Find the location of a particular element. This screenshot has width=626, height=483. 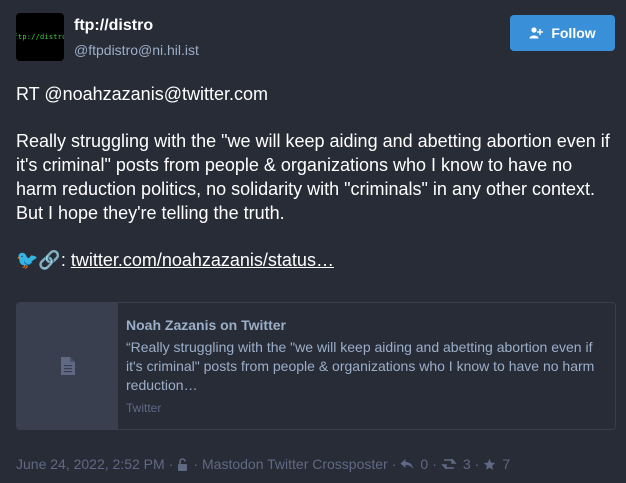

card-thumbnail is located at coordinates (67, 366).